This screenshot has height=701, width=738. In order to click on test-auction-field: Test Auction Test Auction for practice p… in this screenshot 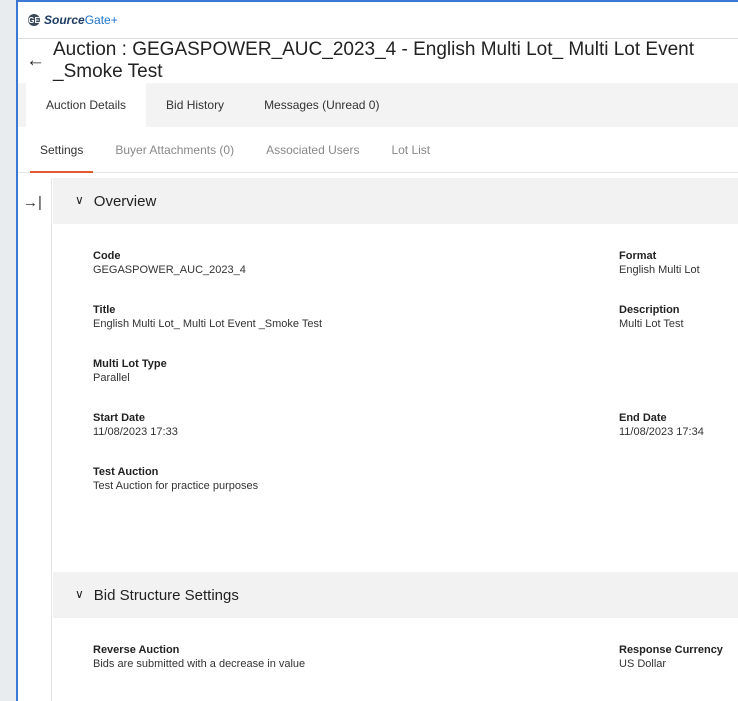, I will do `click(175, 479)`.